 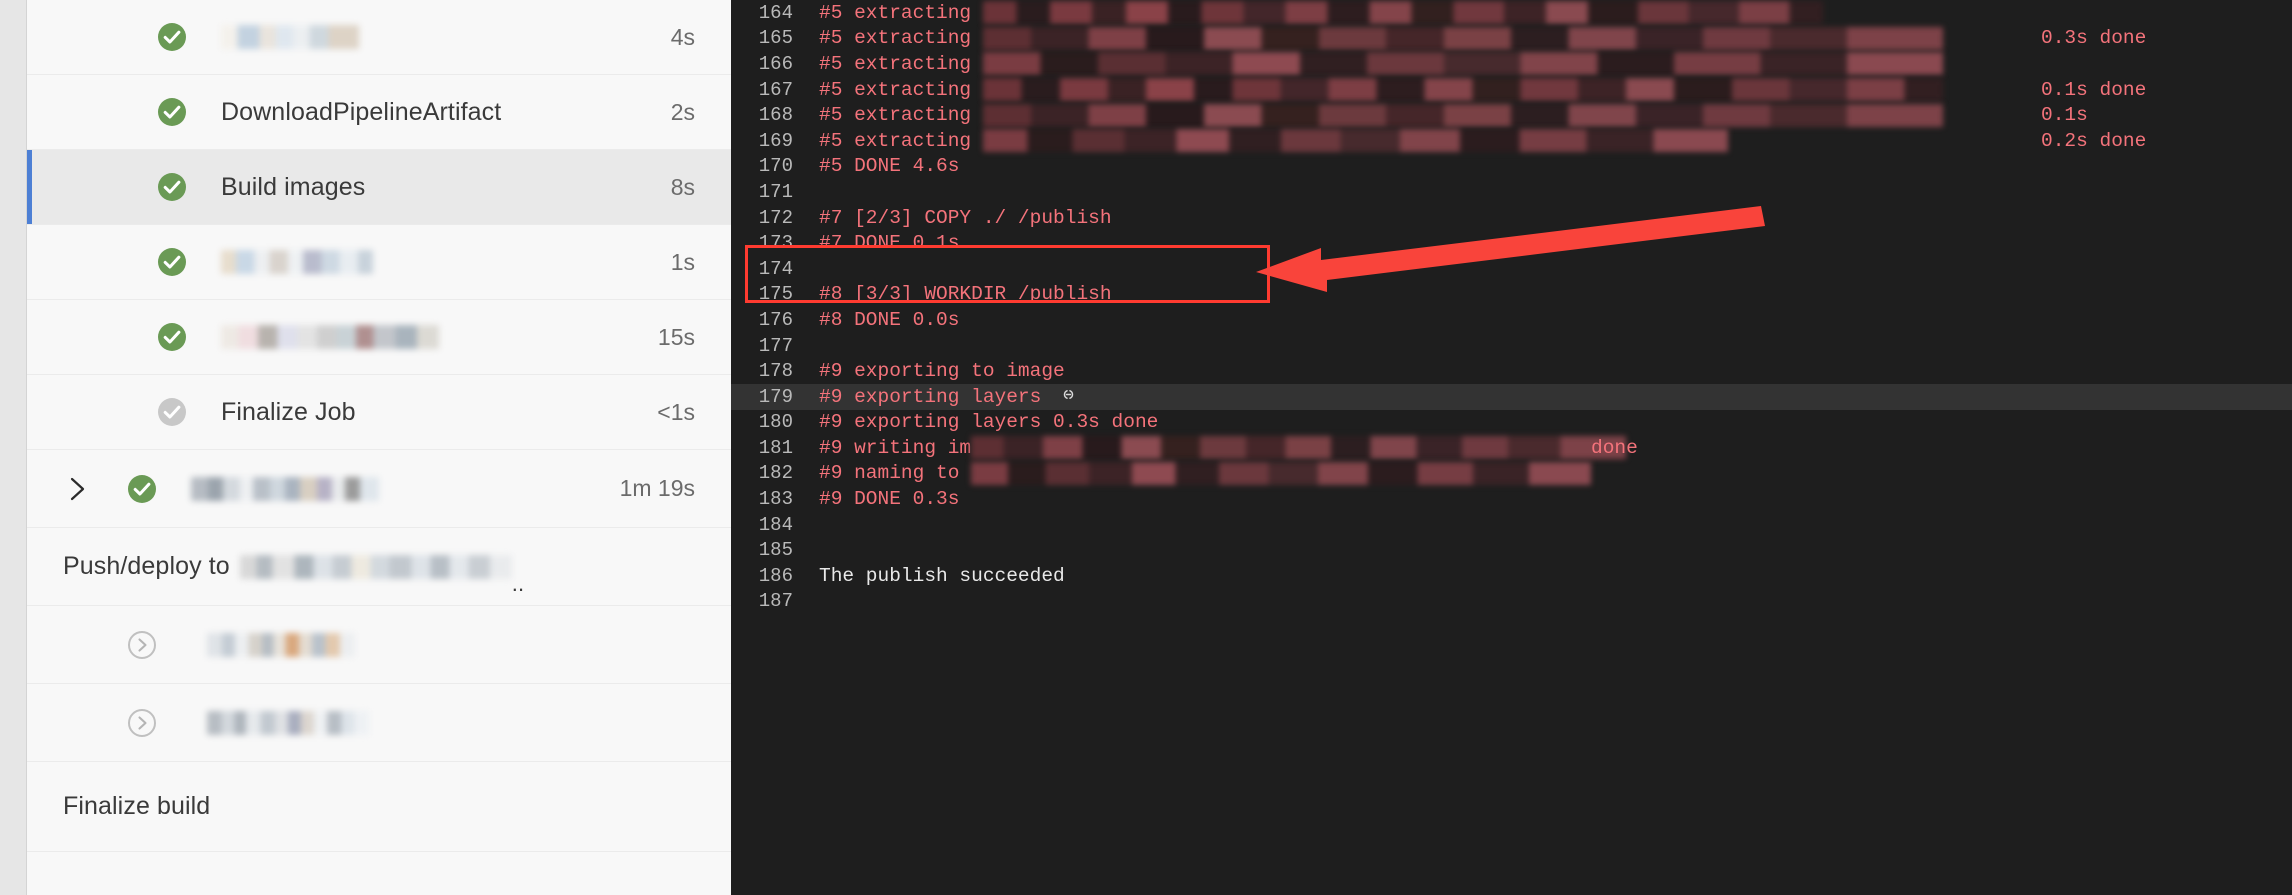 What do you see at coordinates (379, 567) in the screenshot?
I see `group-header-row: Push/deploy to..` at bounding box center [379, 567].